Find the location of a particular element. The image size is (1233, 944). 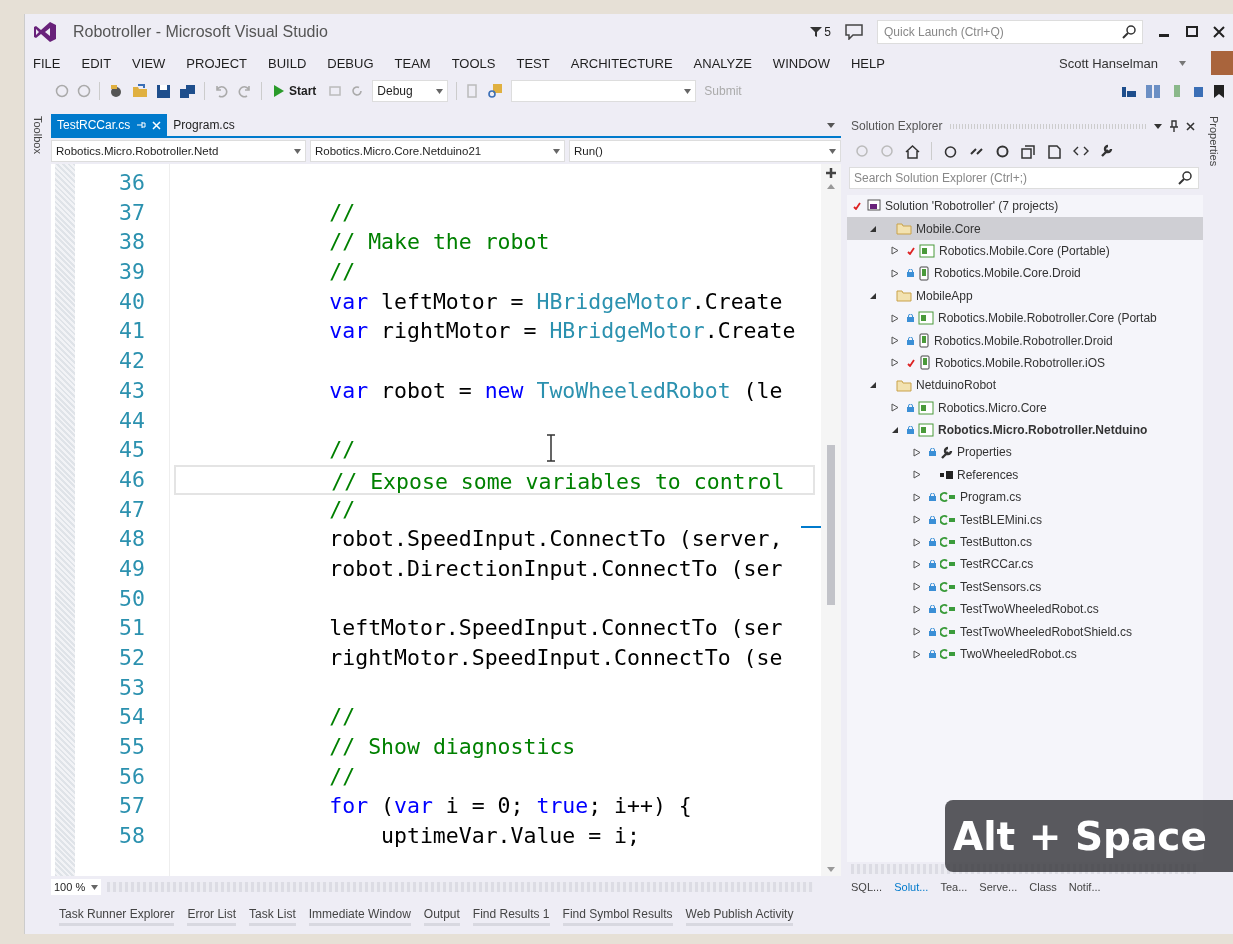

save-icon is located at coordinates (163, 91).